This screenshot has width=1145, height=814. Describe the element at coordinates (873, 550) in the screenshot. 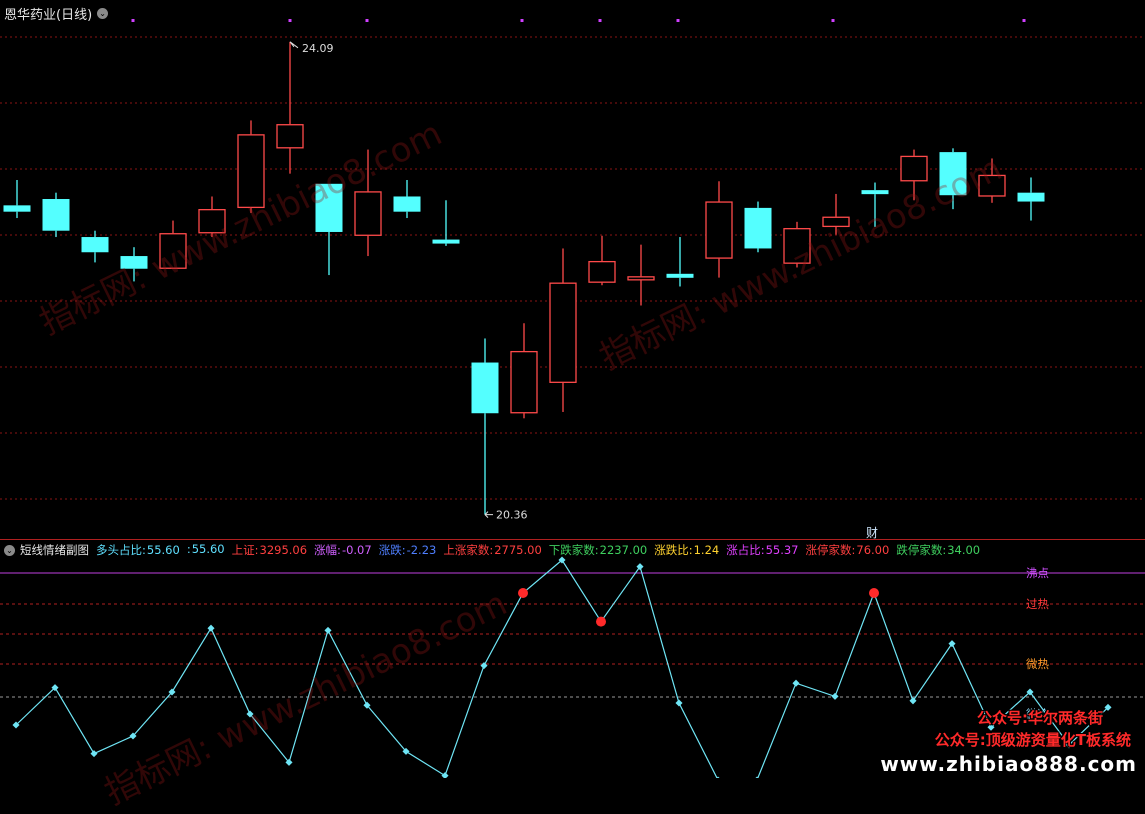

I see `stat-value: 76.00` at that location.